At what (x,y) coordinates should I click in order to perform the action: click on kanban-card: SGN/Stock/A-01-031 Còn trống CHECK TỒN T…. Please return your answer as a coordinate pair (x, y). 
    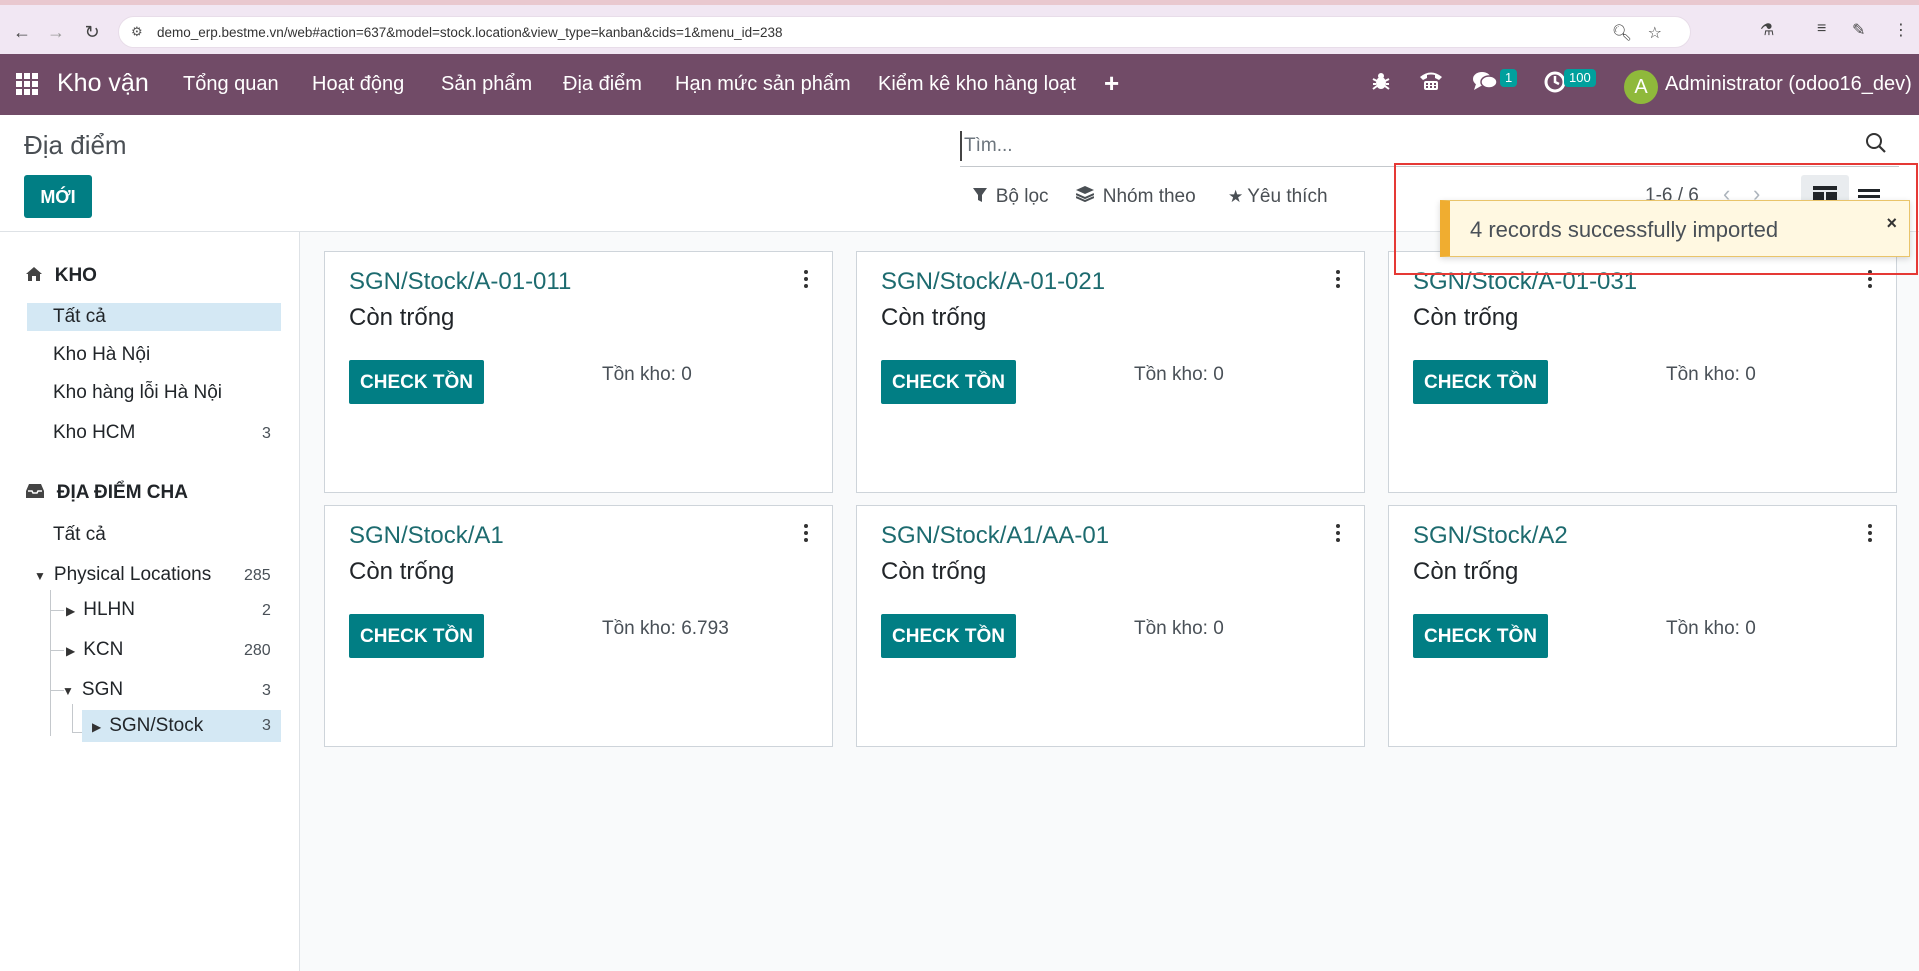
    Looking at the image, I should click on (1642, 372).